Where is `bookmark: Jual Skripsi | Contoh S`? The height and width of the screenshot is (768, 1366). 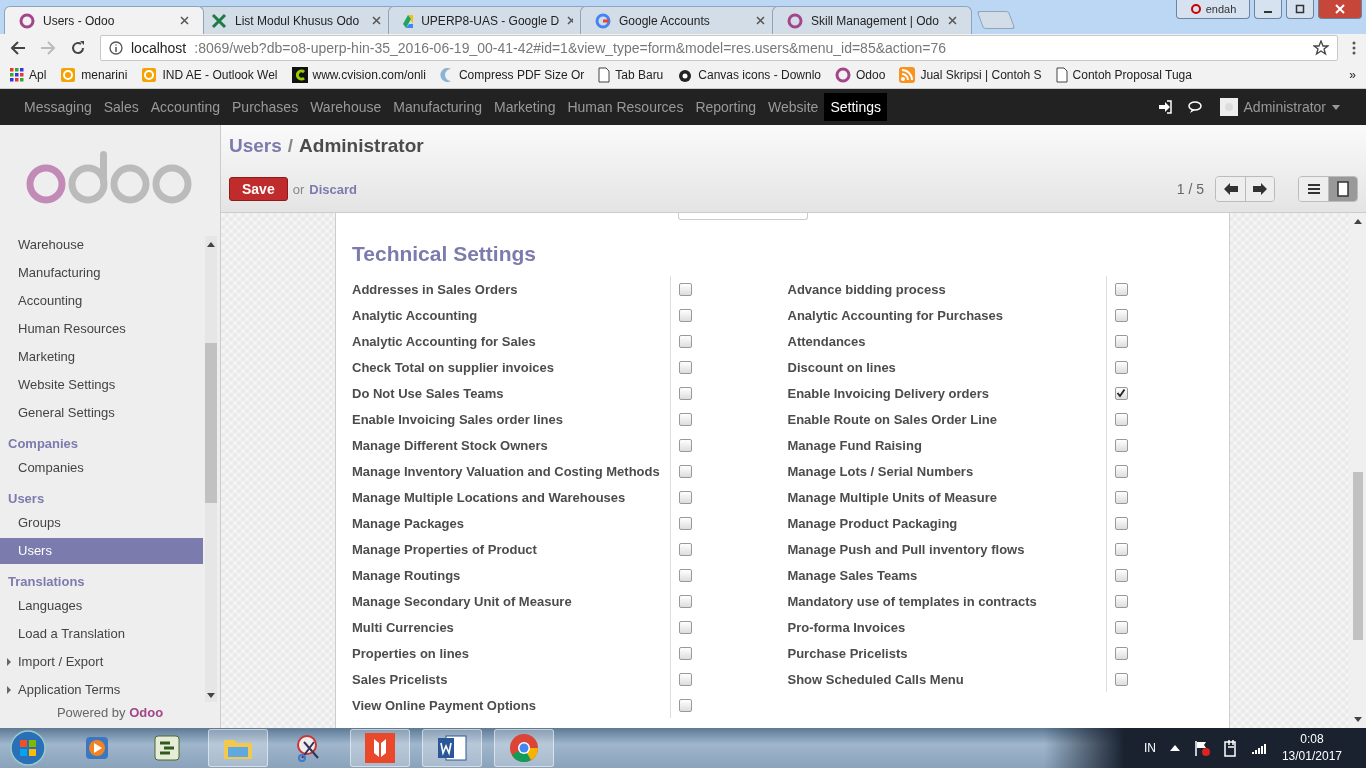
bookmark: Jual Skripsi | Contoh S is located at coordinates (970, 75).